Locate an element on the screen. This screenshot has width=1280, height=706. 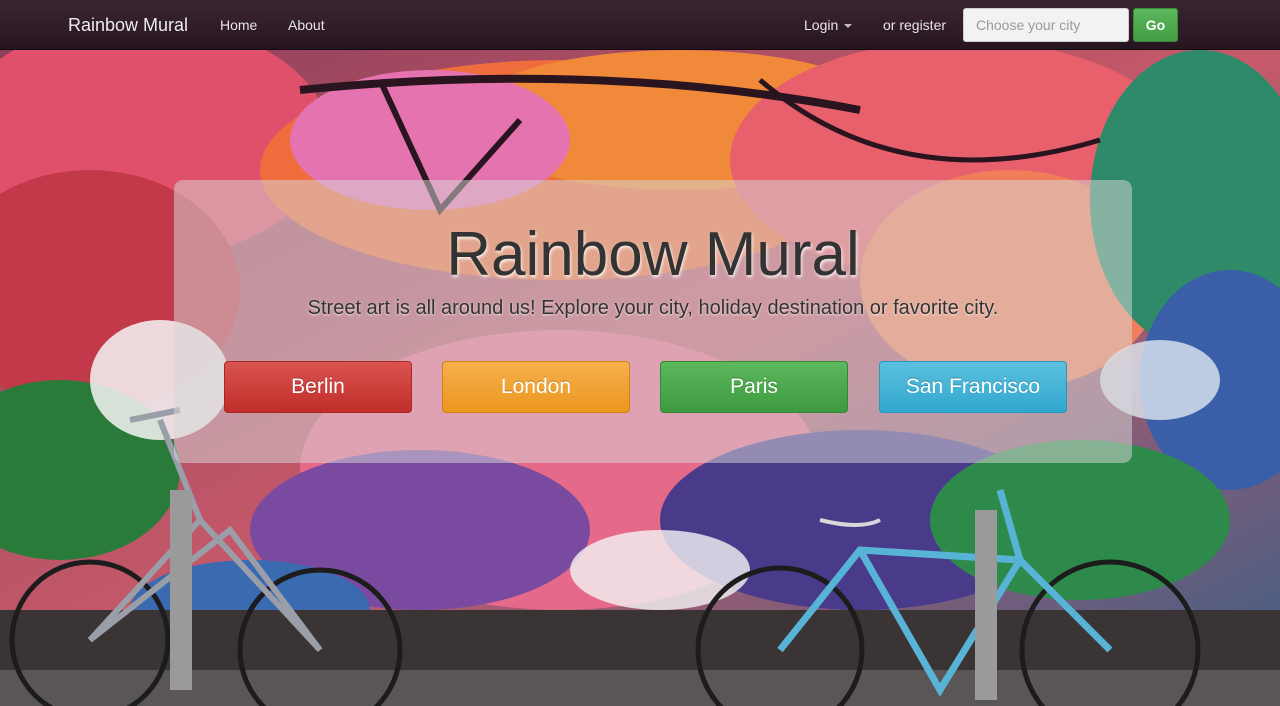
nav-home-link: Home is located at coordinates (238, 25).